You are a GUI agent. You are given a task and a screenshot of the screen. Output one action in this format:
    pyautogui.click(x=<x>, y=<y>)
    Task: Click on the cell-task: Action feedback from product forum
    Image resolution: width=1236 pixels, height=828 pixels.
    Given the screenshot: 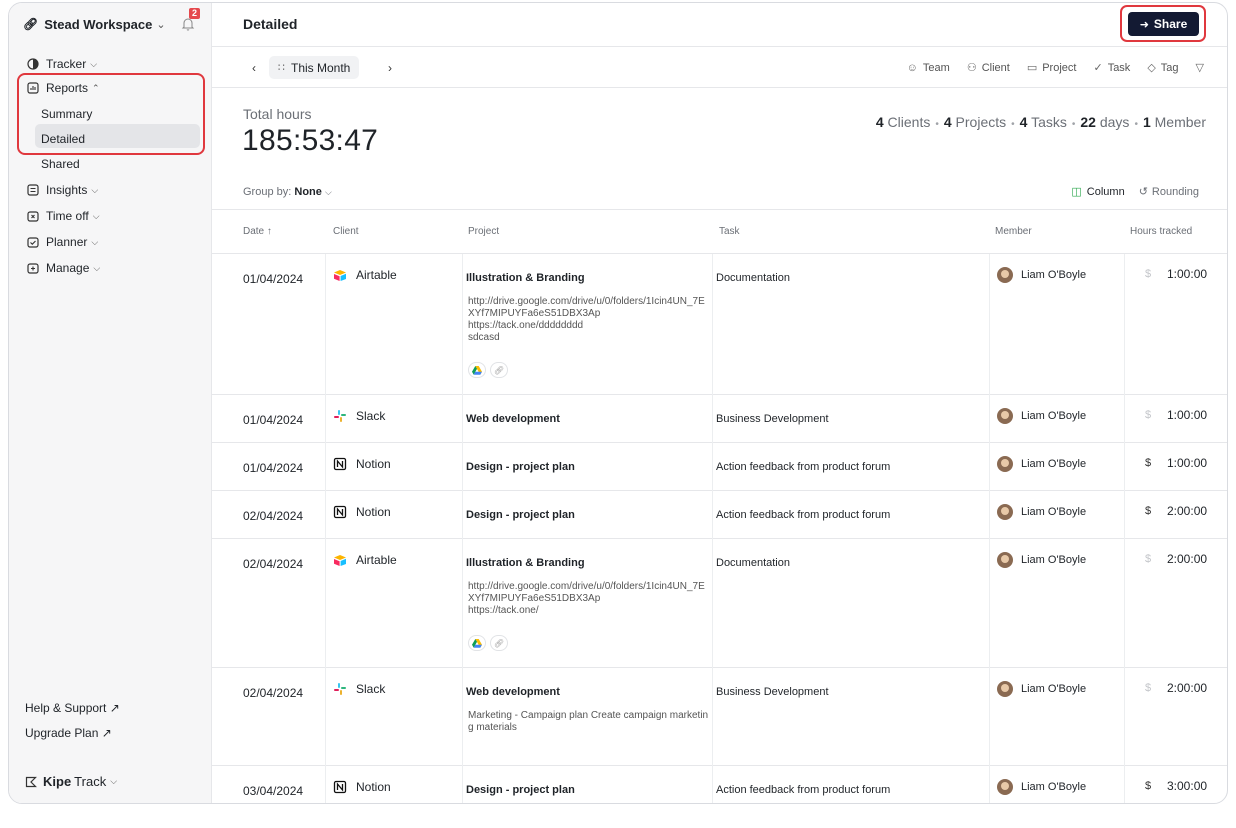 What is the action you would take?
    pyautogui.click(x=803, y=515)
    